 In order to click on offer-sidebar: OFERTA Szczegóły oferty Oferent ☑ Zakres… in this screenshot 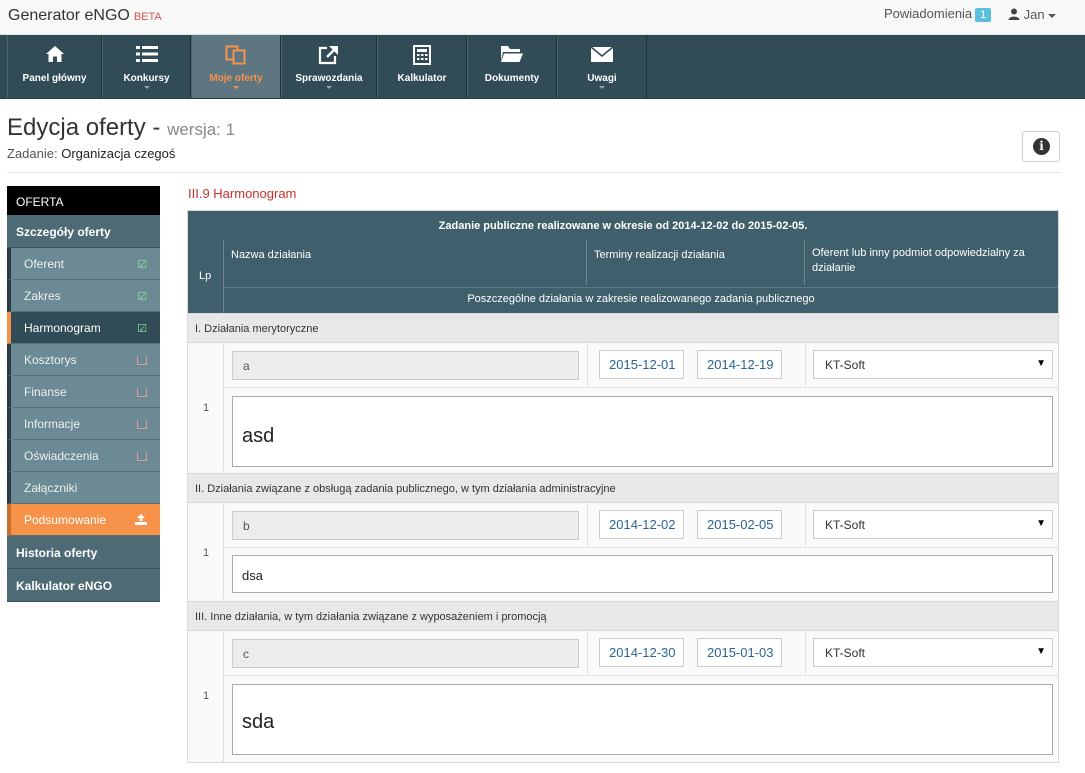, I will do `click(83, 394)`.